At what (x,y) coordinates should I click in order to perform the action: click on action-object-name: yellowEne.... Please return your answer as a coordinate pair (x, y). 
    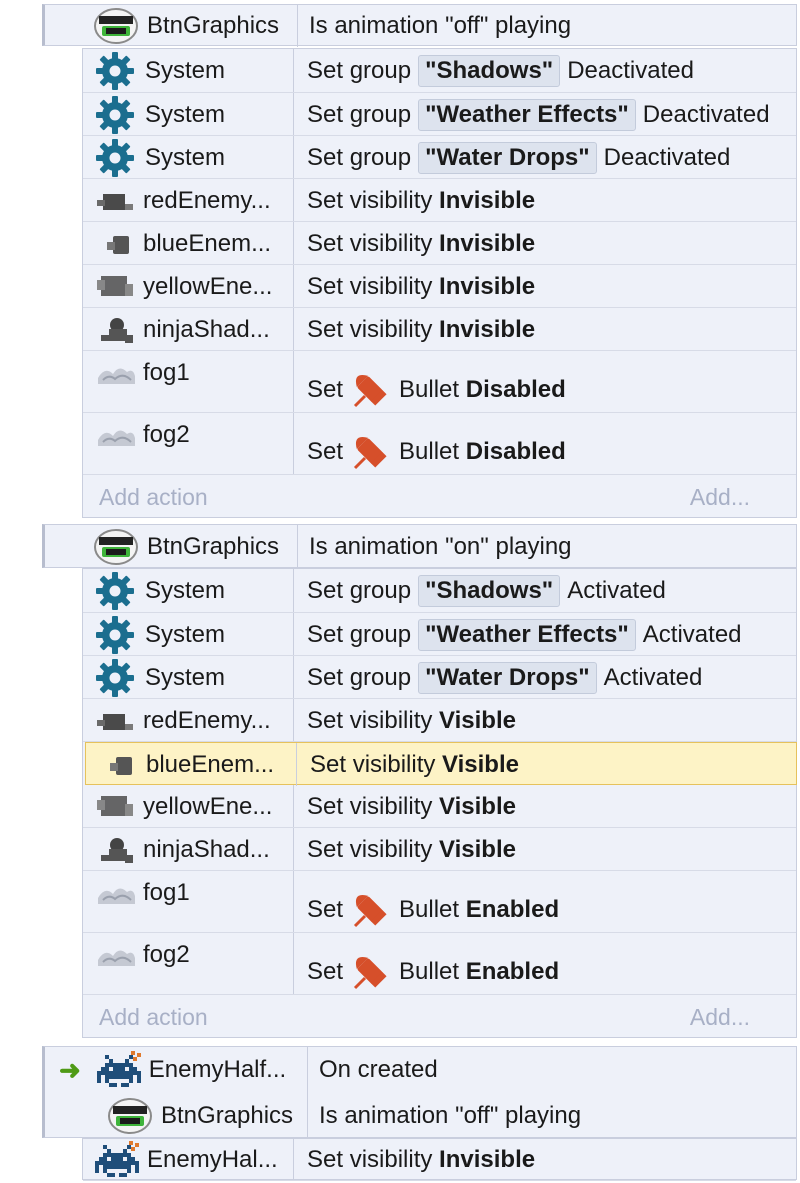
    Looking at the image, I should click on (208, 286).